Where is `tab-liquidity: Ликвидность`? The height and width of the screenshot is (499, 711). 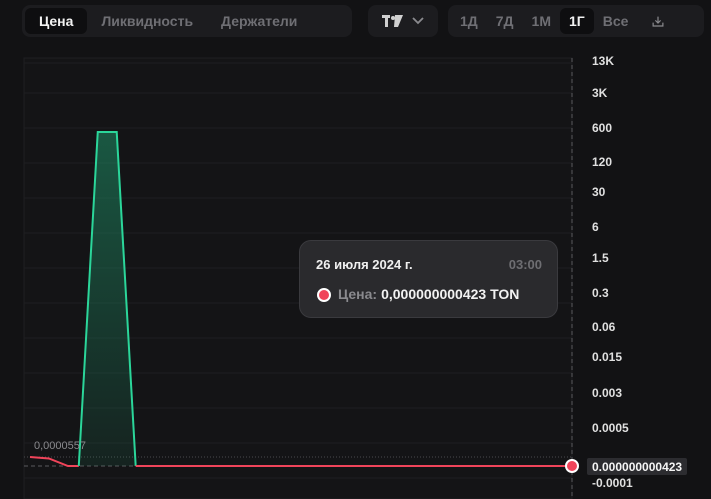
tab-liquidity: Ликвидность is located at coordinates (147, 21).